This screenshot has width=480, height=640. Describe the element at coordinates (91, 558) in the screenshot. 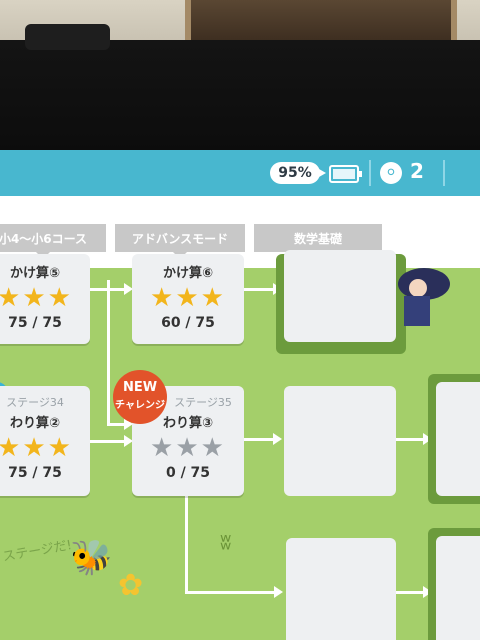

I see `bee-icon: 🐝` at that location.